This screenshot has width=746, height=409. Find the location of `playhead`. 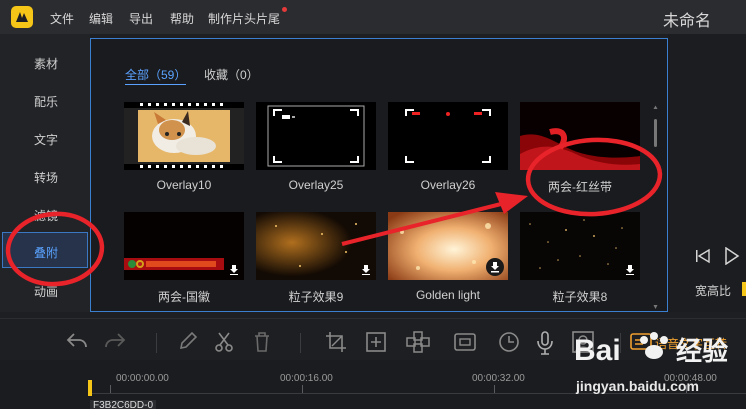

playhead is located at coordinates (90, 388).